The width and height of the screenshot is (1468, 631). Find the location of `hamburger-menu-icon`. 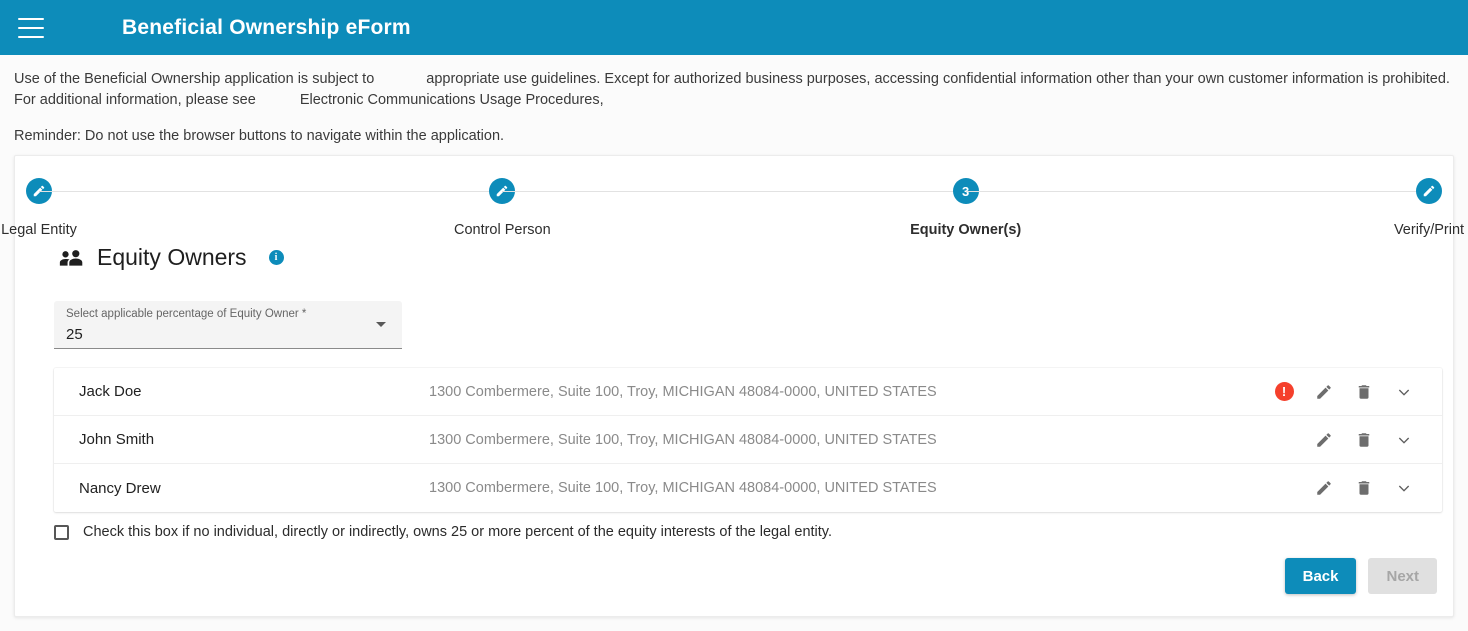

hamburger-menu-icon is located at coordinates (31, 27).